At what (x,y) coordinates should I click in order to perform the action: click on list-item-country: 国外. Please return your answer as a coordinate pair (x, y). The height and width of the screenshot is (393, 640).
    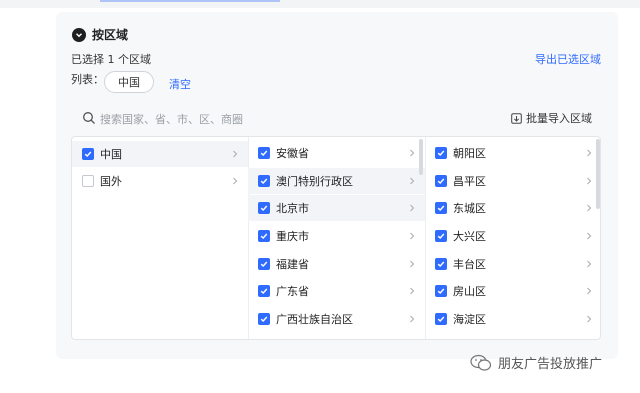
    Looking at the image, I should click on (160, 181).